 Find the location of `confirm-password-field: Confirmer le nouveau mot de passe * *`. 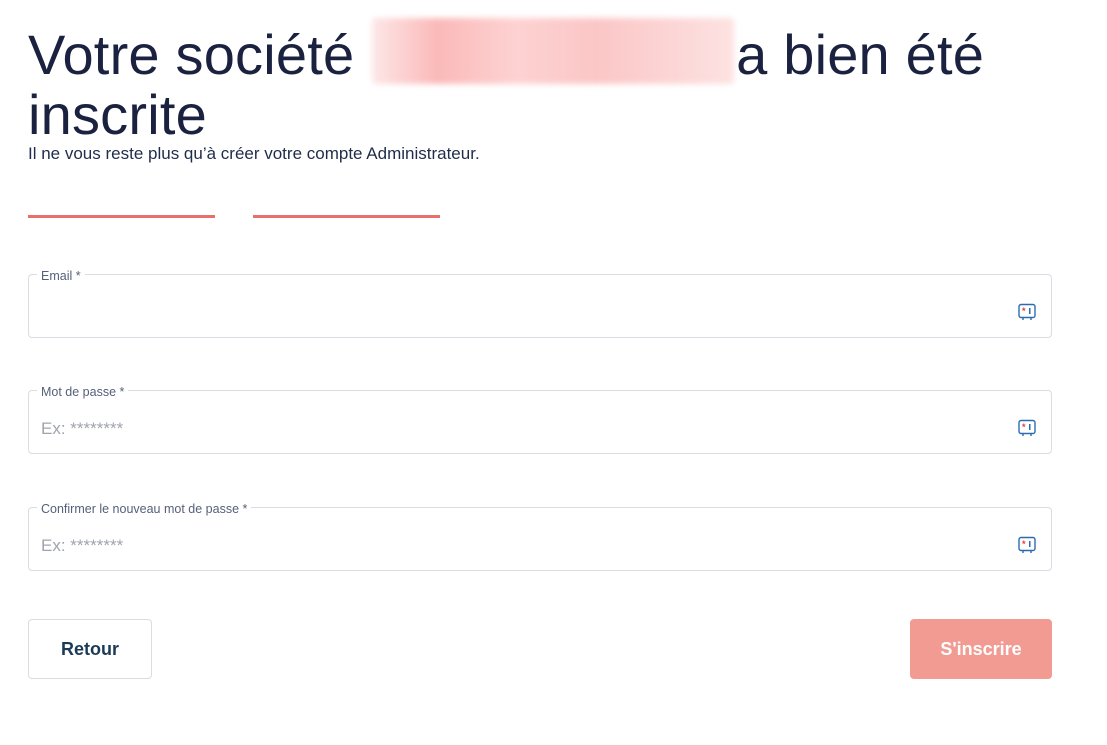

confirm-password-field: Confirmer le nouveau mot de passe * * is located at coordinates (540, 536).